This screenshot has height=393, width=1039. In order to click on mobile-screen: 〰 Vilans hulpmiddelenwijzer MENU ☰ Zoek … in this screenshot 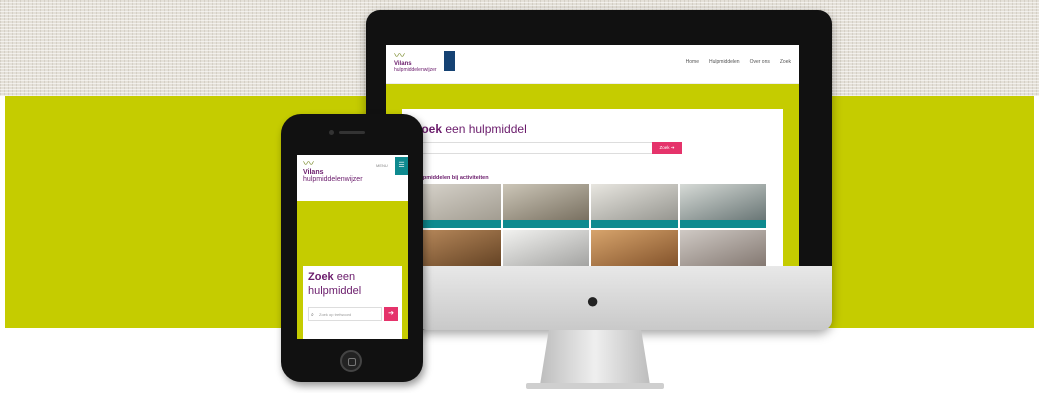, I will do `click(352, 247)`.